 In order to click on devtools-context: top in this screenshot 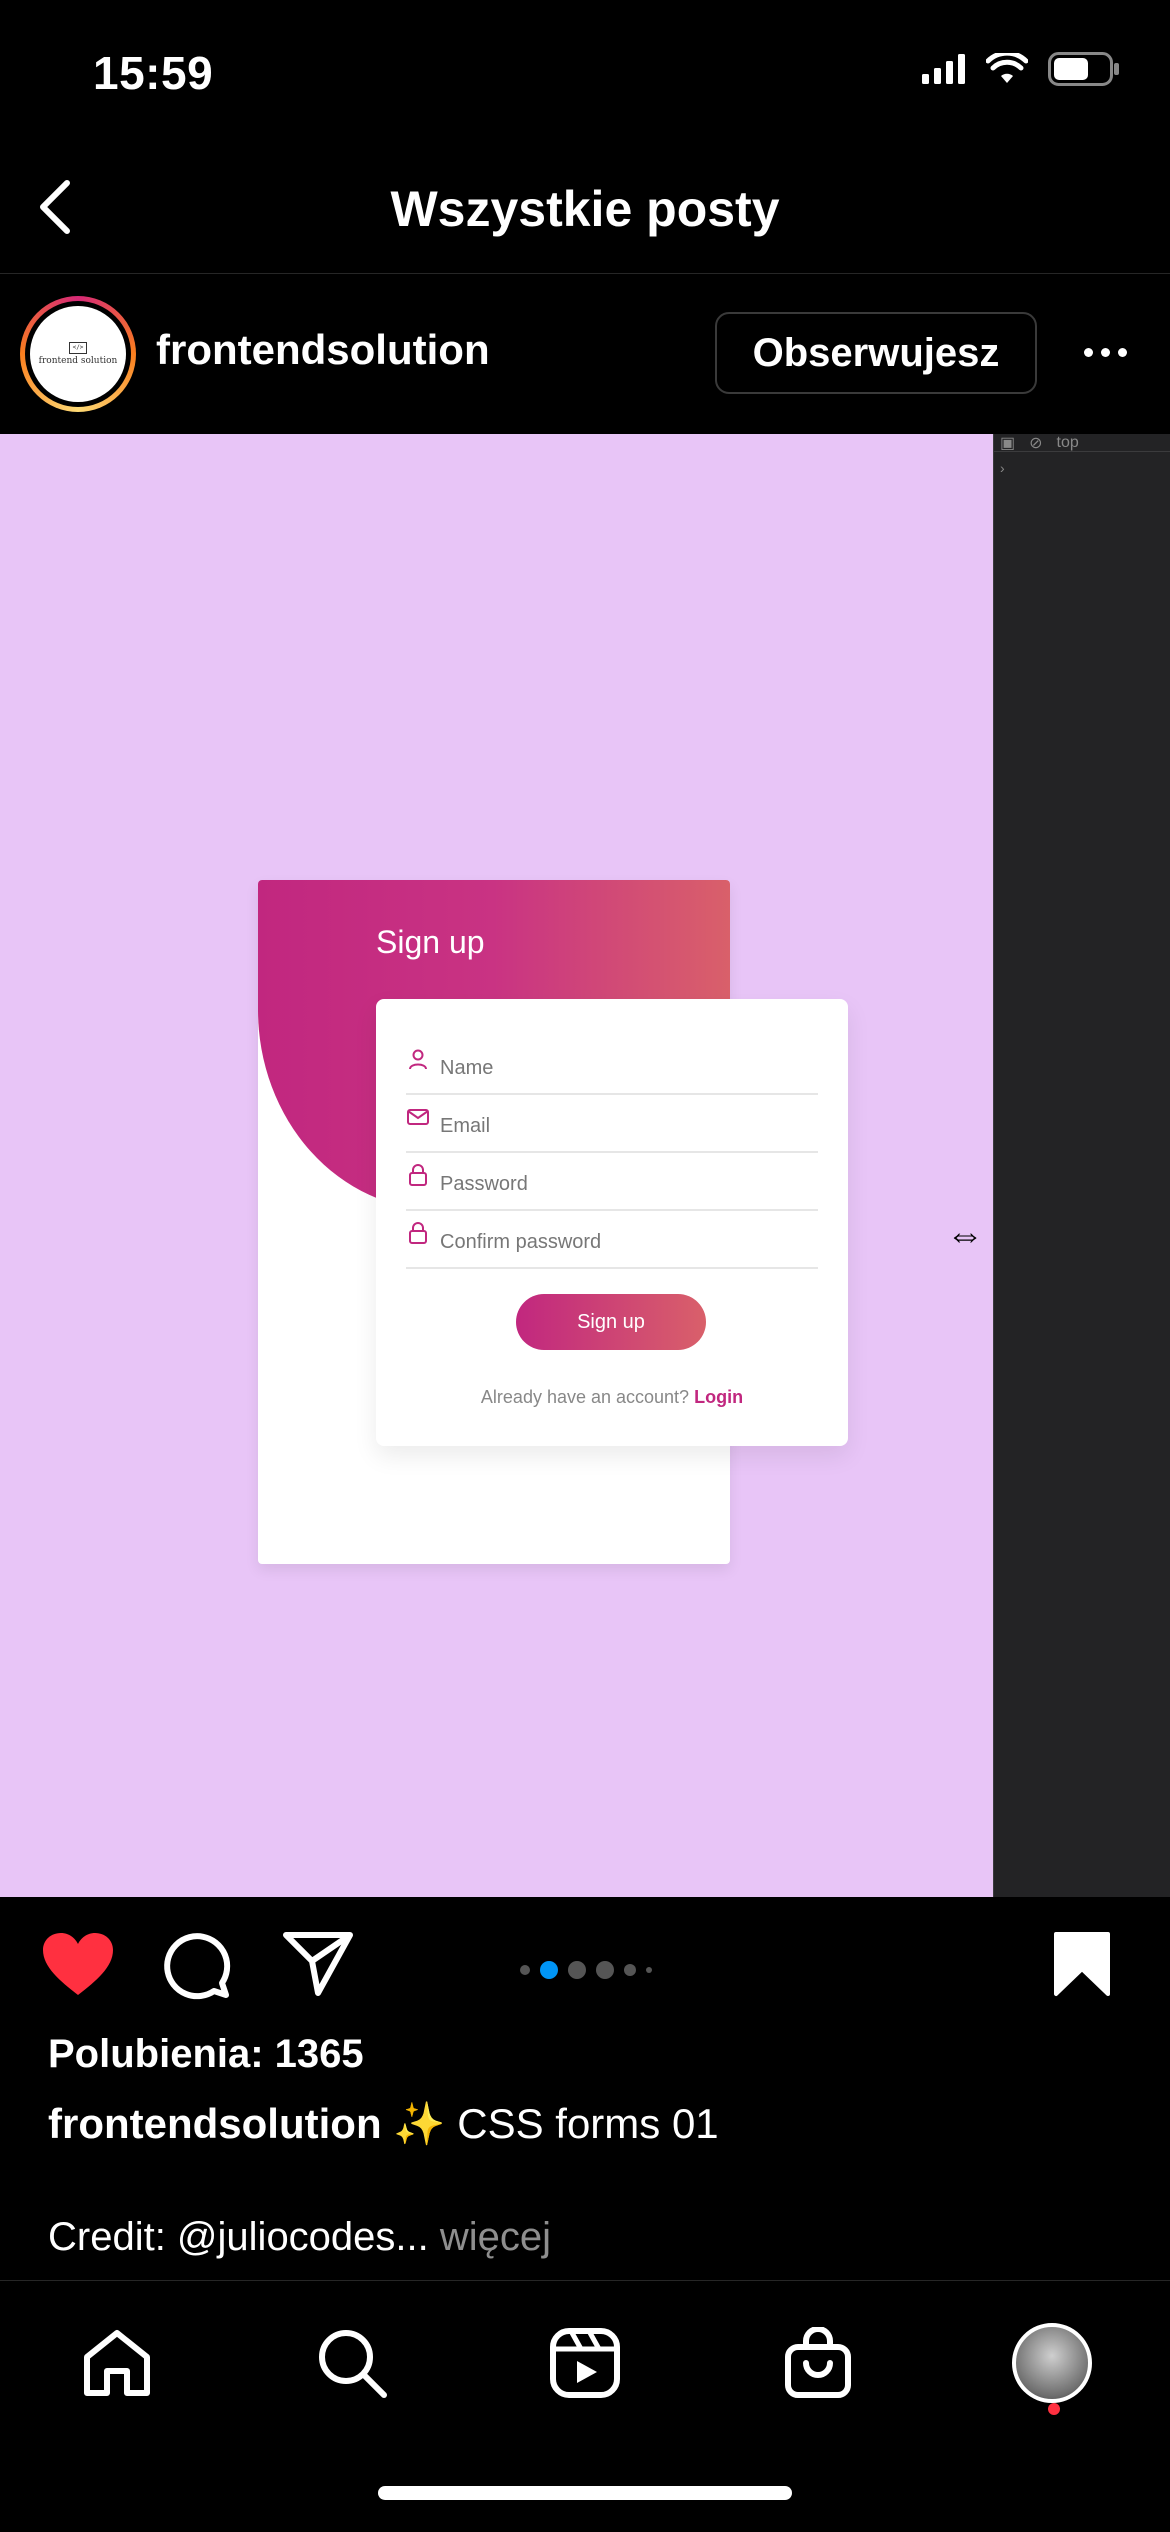, I will do `click(1067, 442)`.